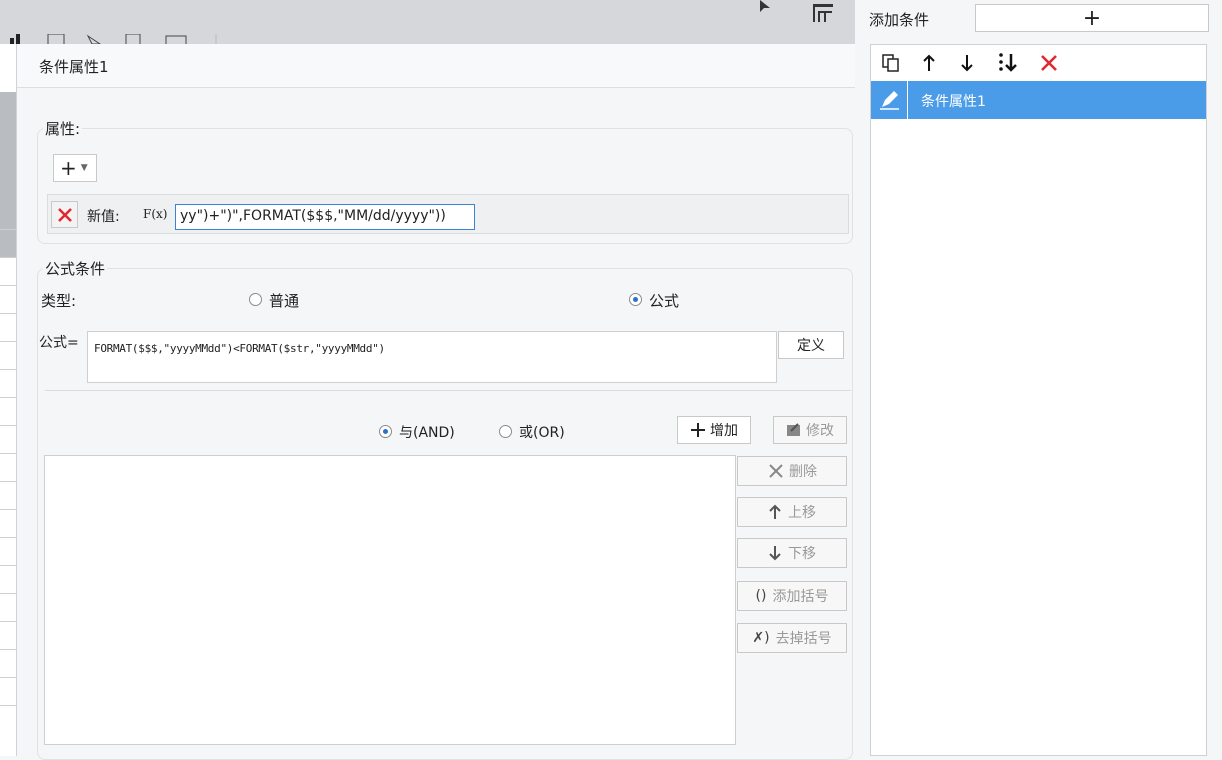  I want to click on define-button: 定义, so click(811, 345).